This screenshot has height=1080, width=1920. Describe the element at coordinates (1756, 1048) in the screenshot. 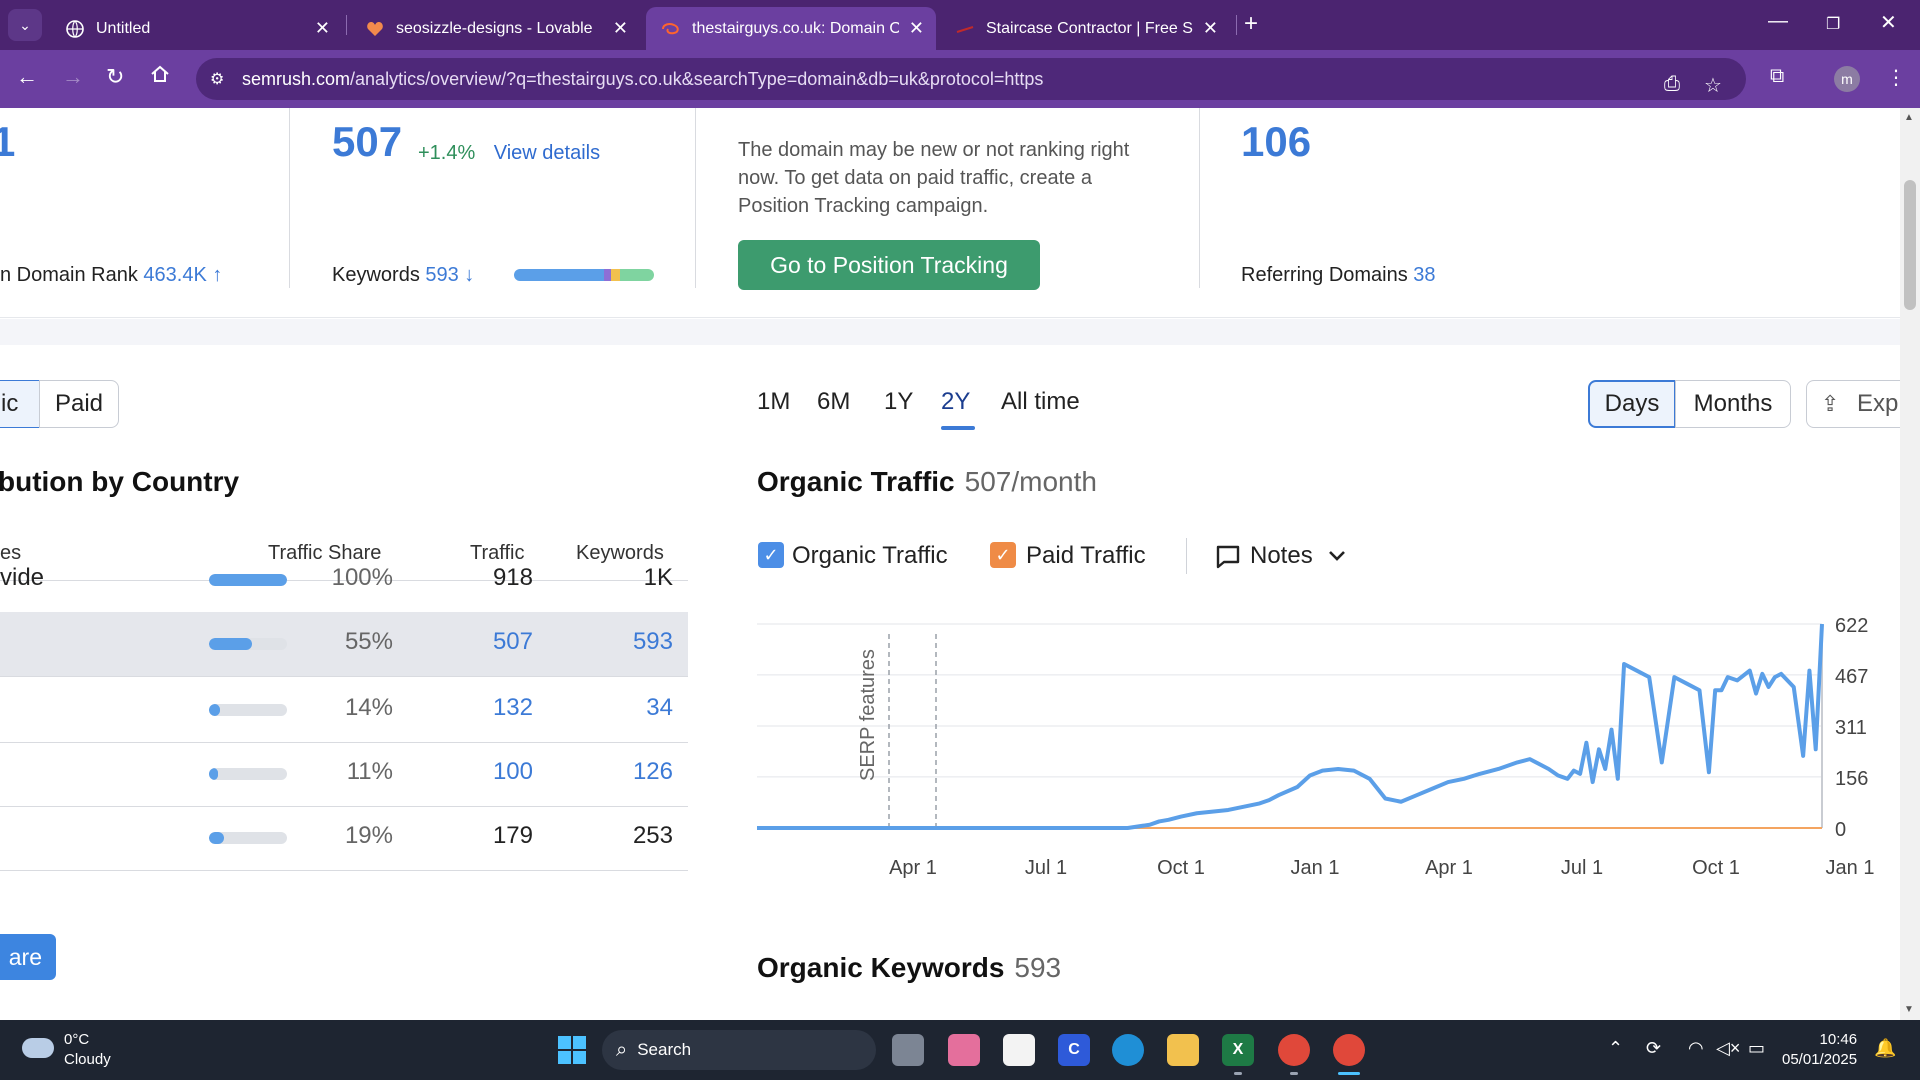

I see `battery-icon: ▭` at that location.